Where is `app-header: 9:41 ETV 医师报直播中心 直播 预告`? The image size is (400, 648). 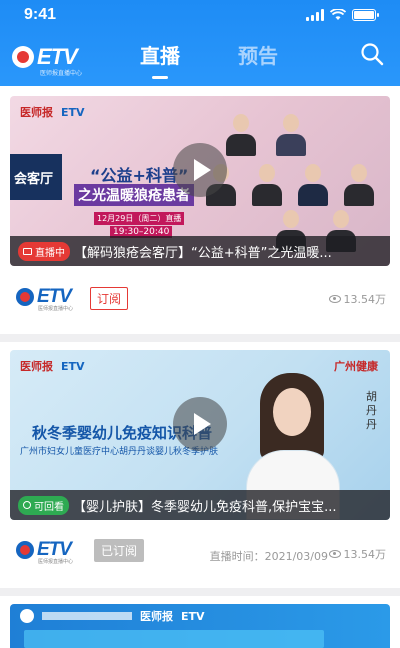 app-header: 9:41 ETV 医师报直播中心 直播 预告 is located at coordinates (200, 43).